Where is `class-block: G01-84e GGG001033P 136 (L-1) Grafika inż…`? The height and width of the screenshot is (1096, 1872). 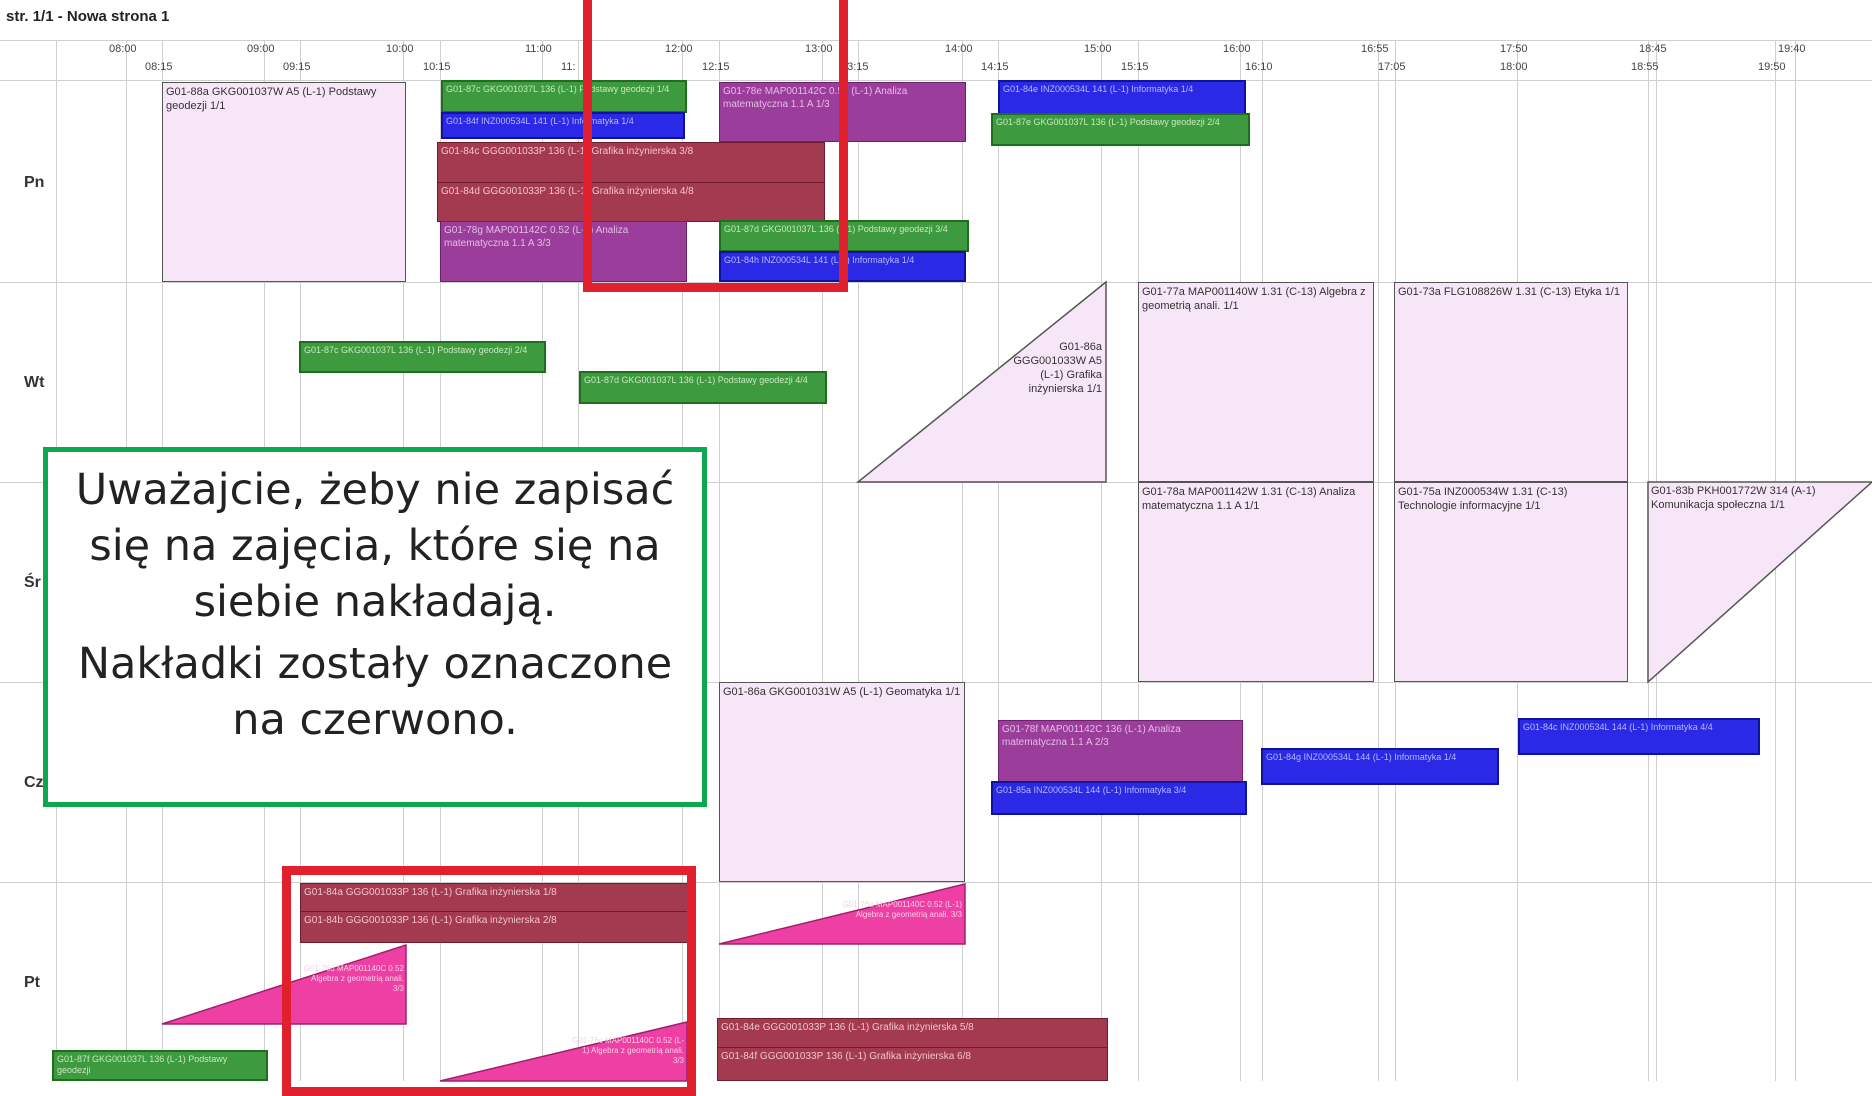 class-block: G01-84e GGG001033P 136 (L-1) Grafika inż… is located at coordinates (912, 1033).